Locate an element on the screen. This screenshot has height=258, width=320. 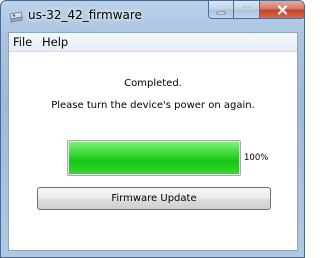
firmware-update-button: Firmware Update is located at coordinates (154, 198).